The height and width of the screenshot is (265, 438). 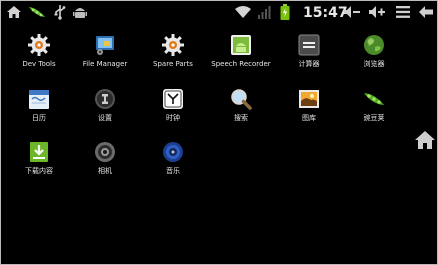 I want to click on volume-down-icon, so click(x=352, y=14).